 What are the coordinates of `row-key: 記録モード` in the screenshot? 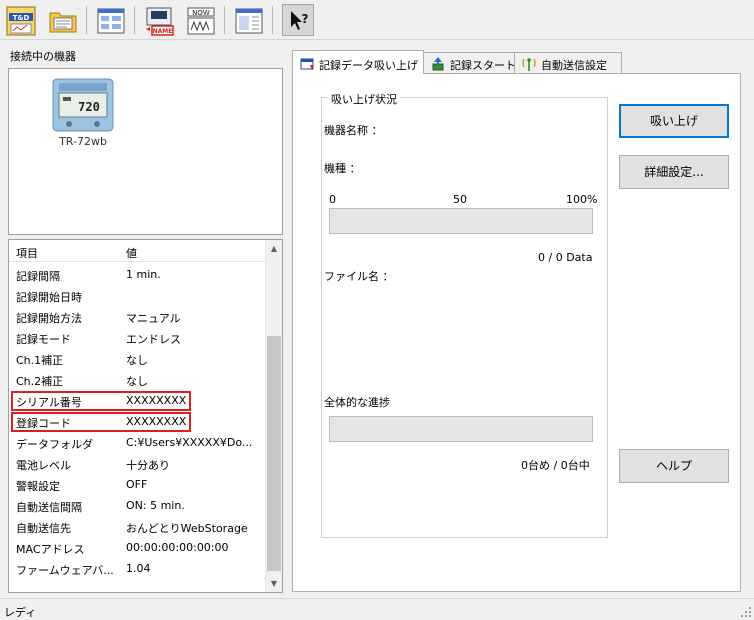 It's located at (43, 339).